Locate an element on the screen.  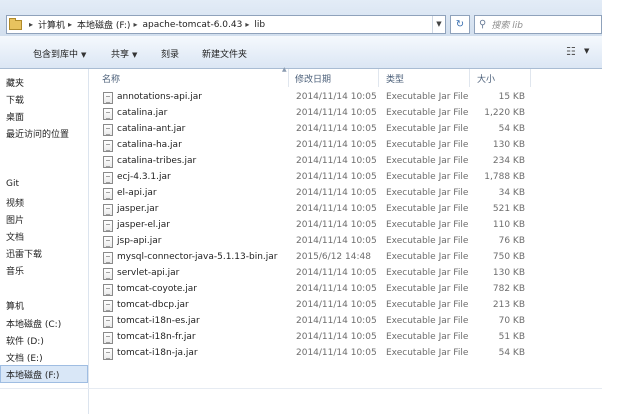
nav-item-pictures: 图片 is located at coordinates (15, 219).